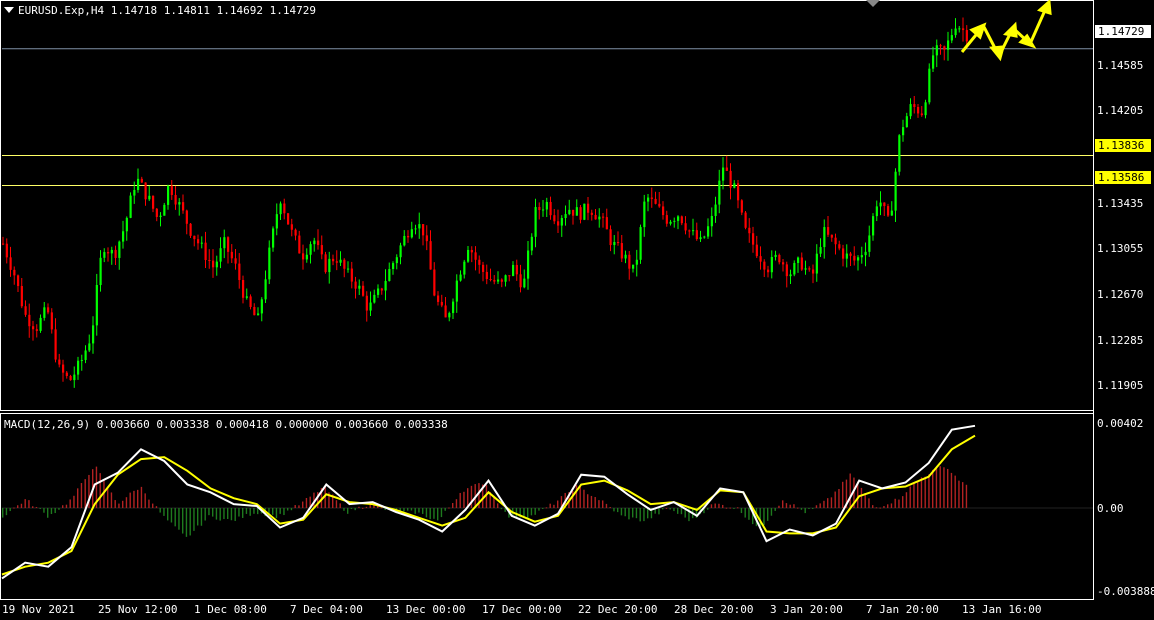  What do you see at coordinates (1120, 111) in the screenshot?
I see `price-tick-label: 1.14205` at bounding box center [1120, 111].